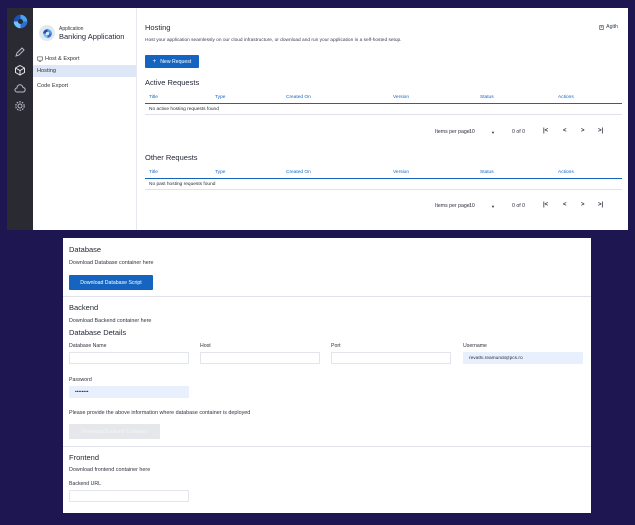 Image resolution: width=635 pixels, height=525 pixels. What do you see at coordinates (110, 321) in the screenshot?
I see `backend-description: Download Backend container here` at bounding box center [110, 321].